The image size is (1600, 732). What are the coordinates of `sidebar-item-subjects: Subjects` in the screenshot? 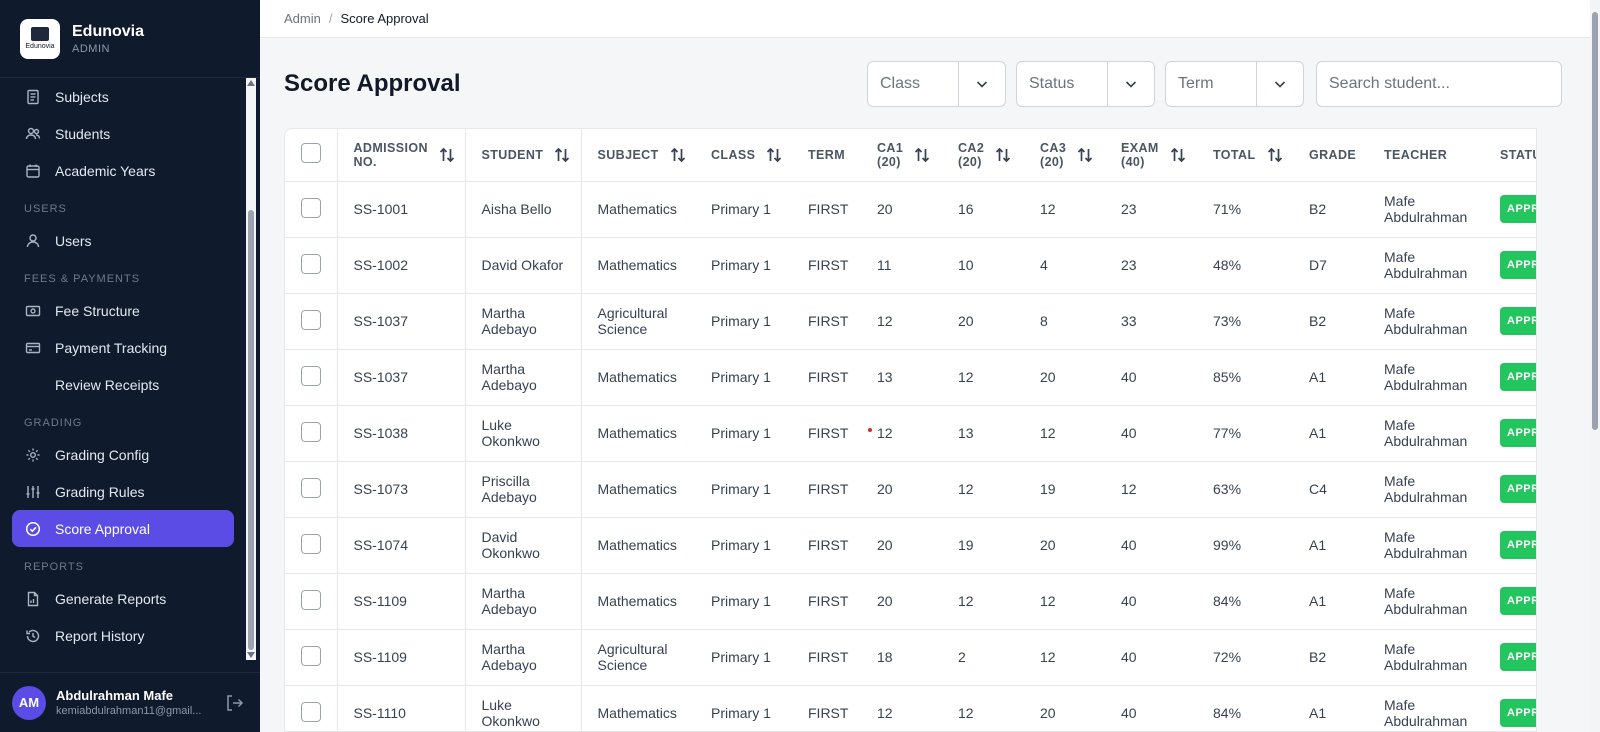 It's located at (123, 96).